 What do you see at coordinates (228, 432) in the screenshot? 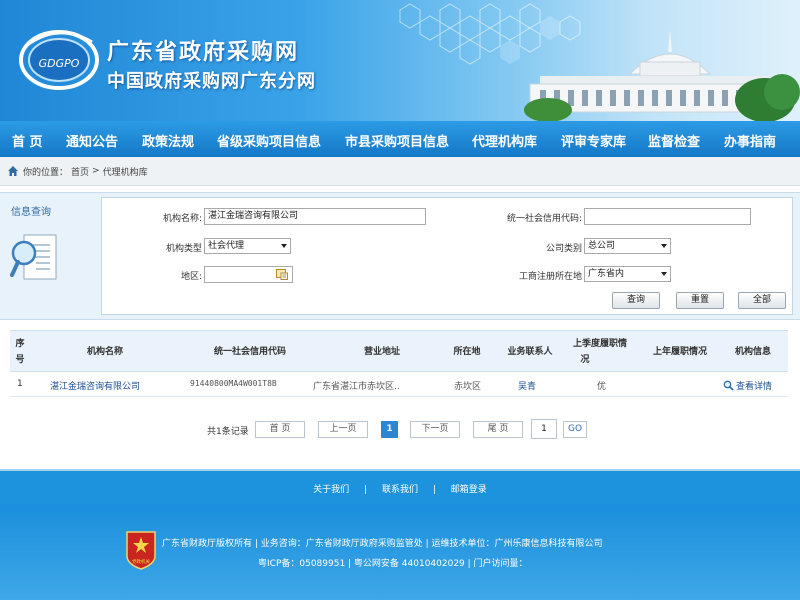
I see `pager-total: 共1条记录` at bounding box center [228, 432].